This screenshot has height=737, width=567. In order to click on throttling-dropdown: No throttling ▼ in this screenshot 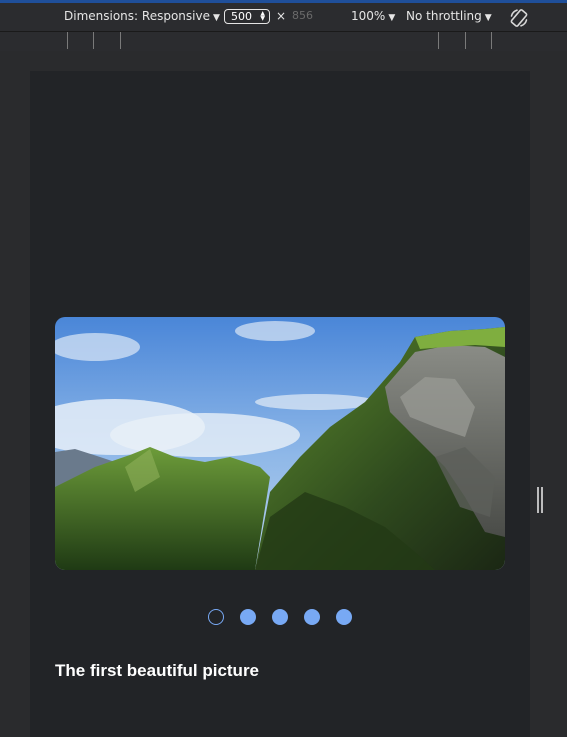, I will do `click(449, 16)`.